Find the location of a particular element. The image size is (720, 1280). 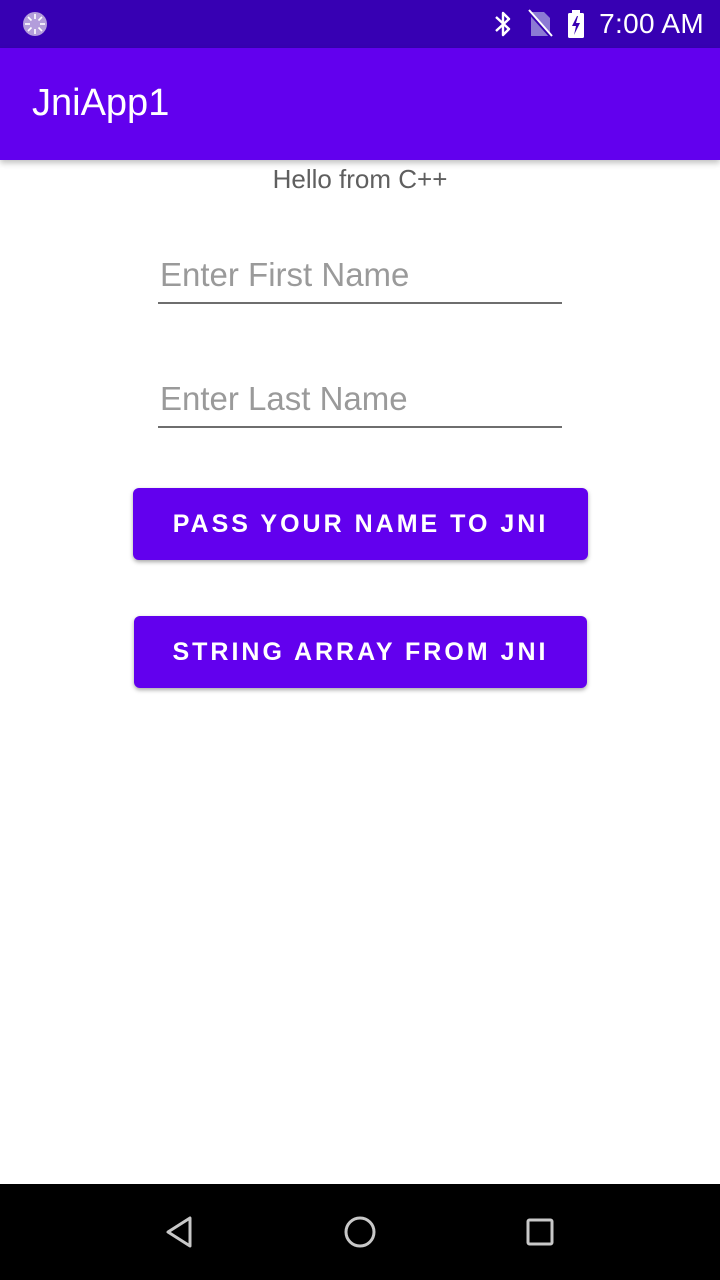

pass-name-button: PASS YOUR NAME TO JNI is located at coordinates (360, 524).